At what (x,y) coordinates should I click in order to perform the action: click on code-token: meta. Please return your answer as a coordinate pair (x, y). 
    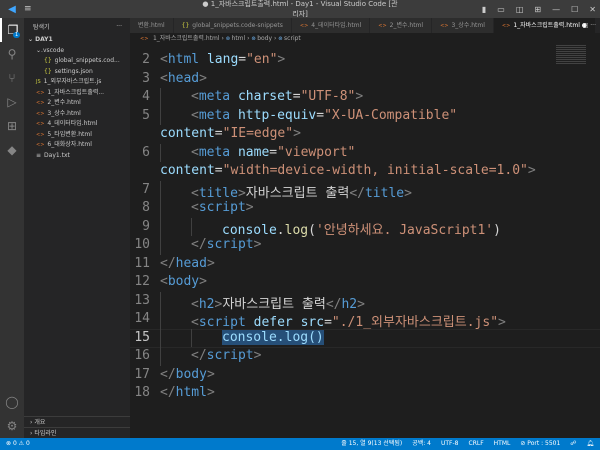
    Looking at the image, I should click on (214, 96).